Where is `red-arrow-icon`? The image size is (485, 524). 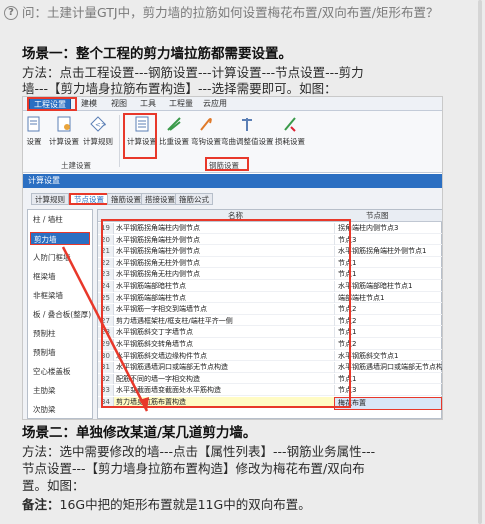
red-arrow-icon is located at coordinates (105, 329).